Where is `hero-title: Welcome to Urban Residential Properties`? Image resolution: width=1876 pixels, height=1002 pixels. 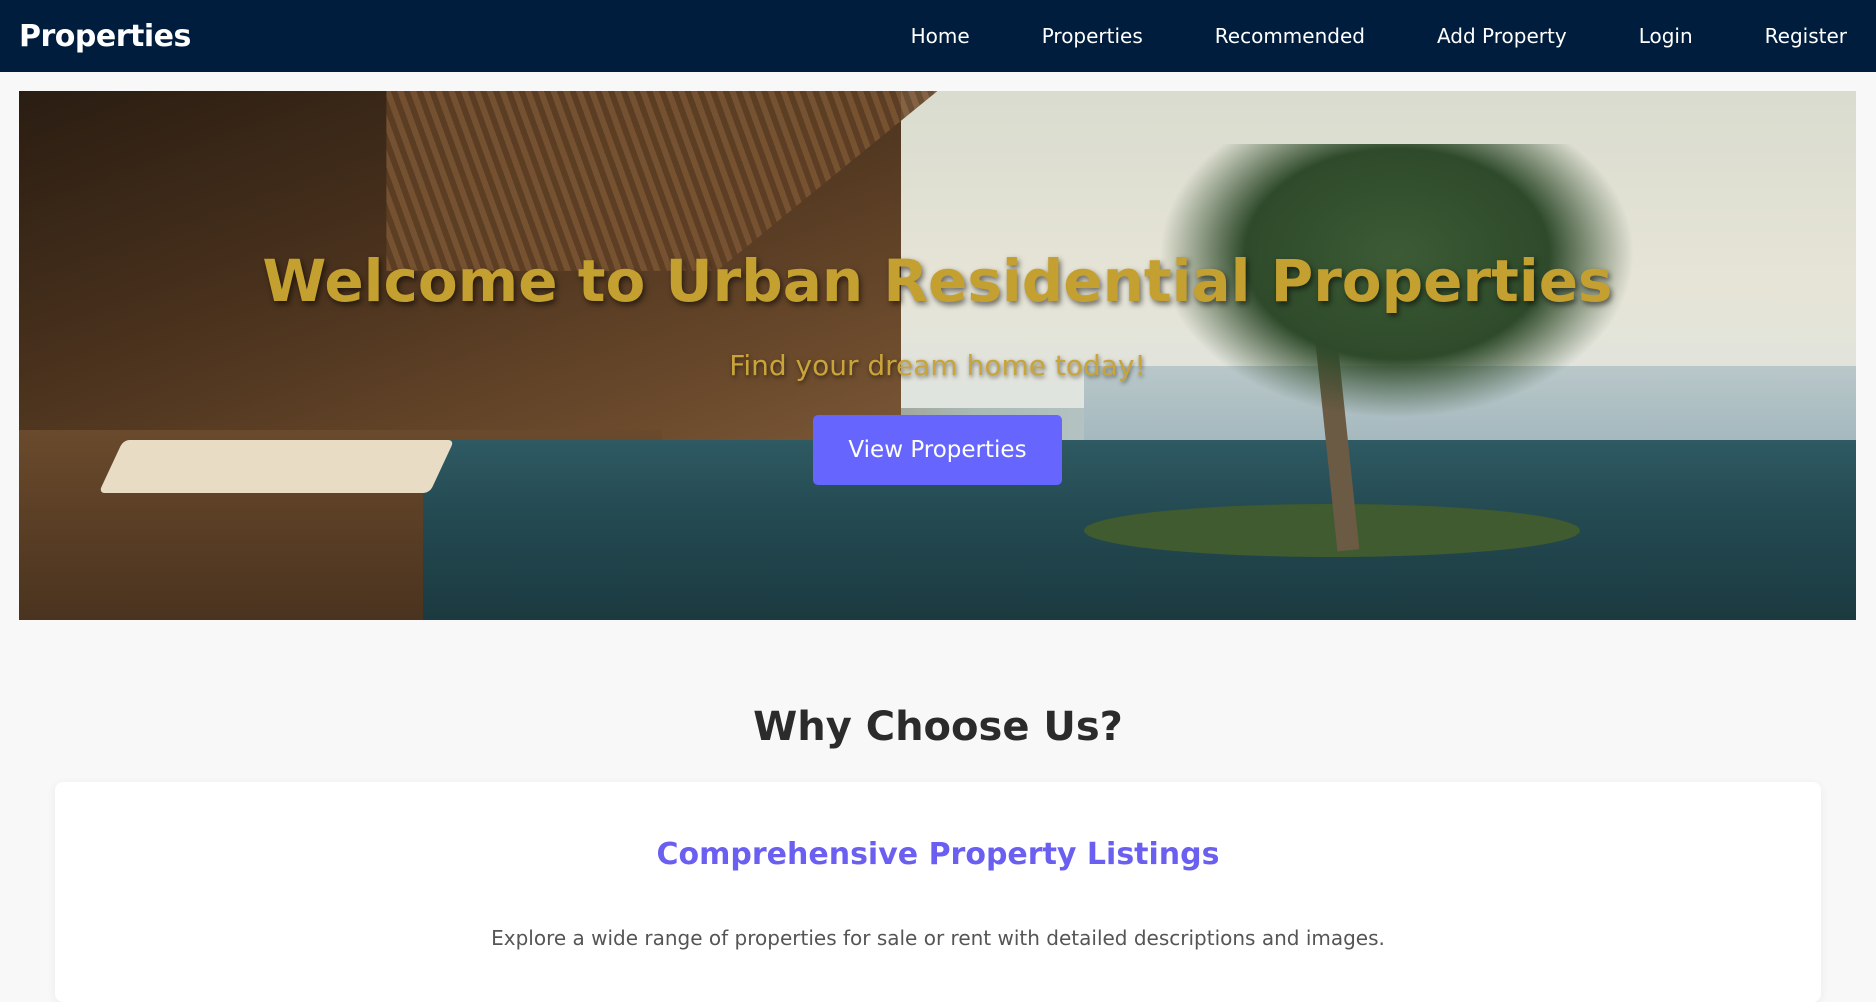 hero-title: Welcome to Urban Residential Properties is located at coordinates (937, 281).